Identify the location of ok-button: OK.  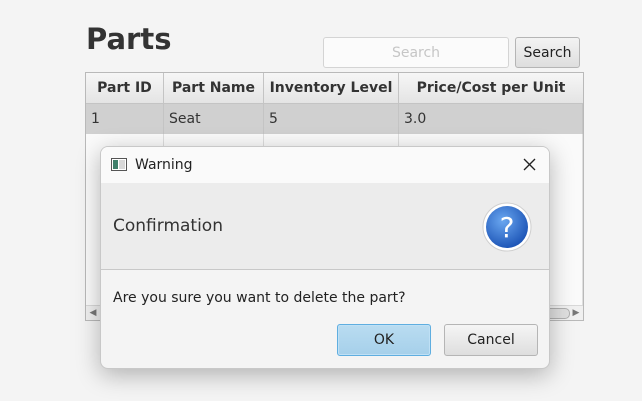
(384, 340).